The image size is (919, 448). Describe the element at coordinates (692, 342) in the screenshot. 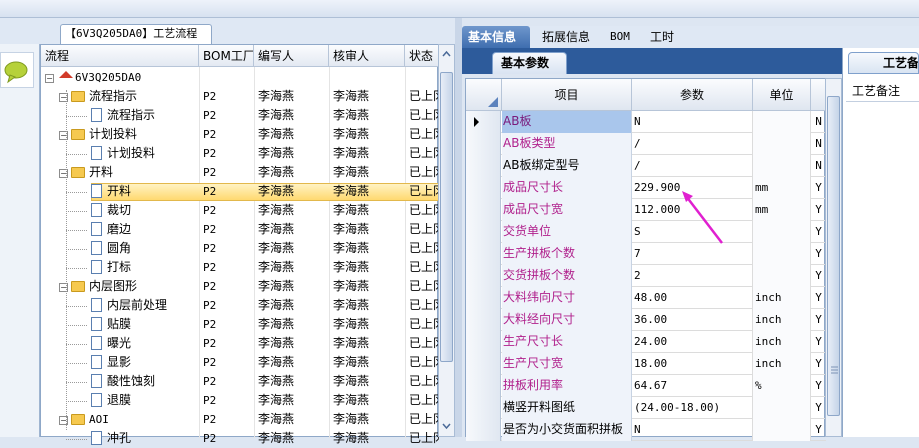

I see `param-value-cell: 24.00` at that location.